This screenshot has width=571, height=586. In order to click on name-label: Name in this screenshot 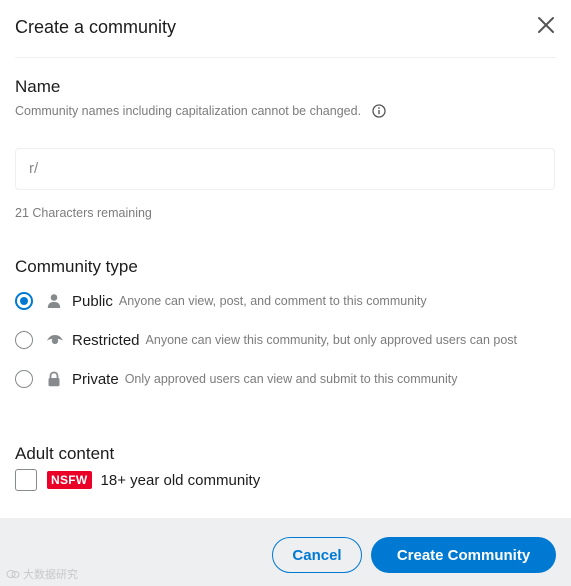, I will do `click(38, 86)`.